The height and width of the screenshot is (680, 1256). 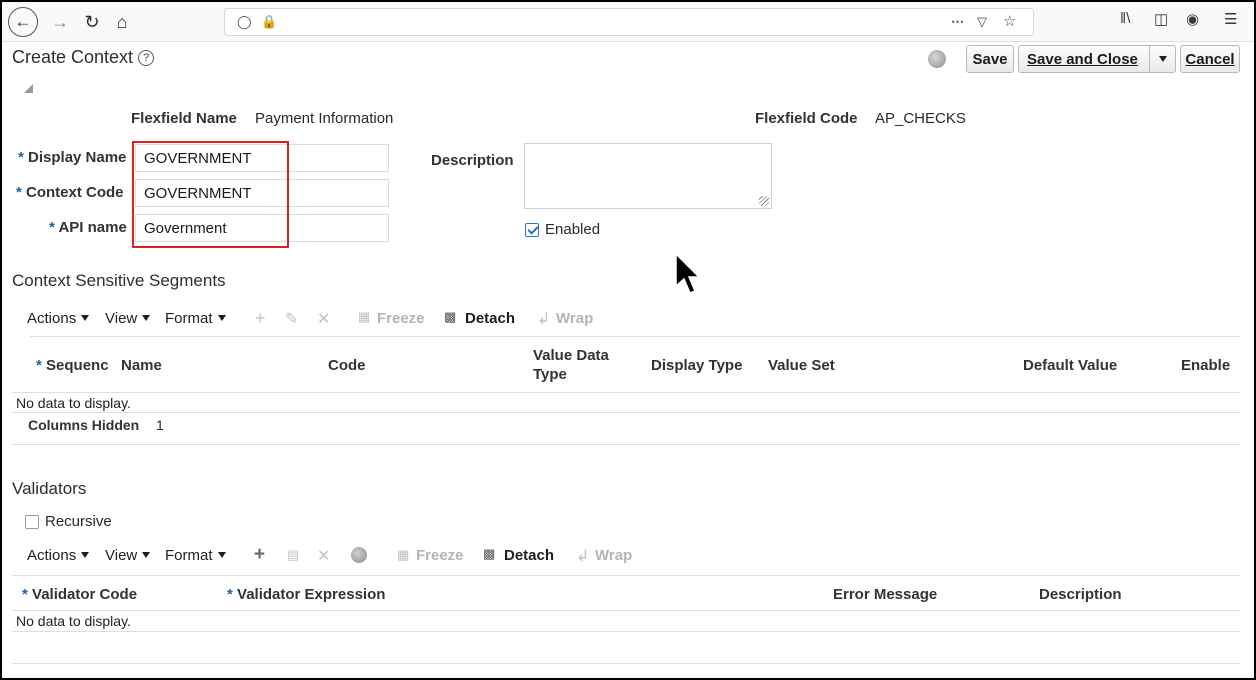 What do you see at coordinates (626, 444) in the screenshot?
I see `segments-footer-border` at bounding box center [626, 444].